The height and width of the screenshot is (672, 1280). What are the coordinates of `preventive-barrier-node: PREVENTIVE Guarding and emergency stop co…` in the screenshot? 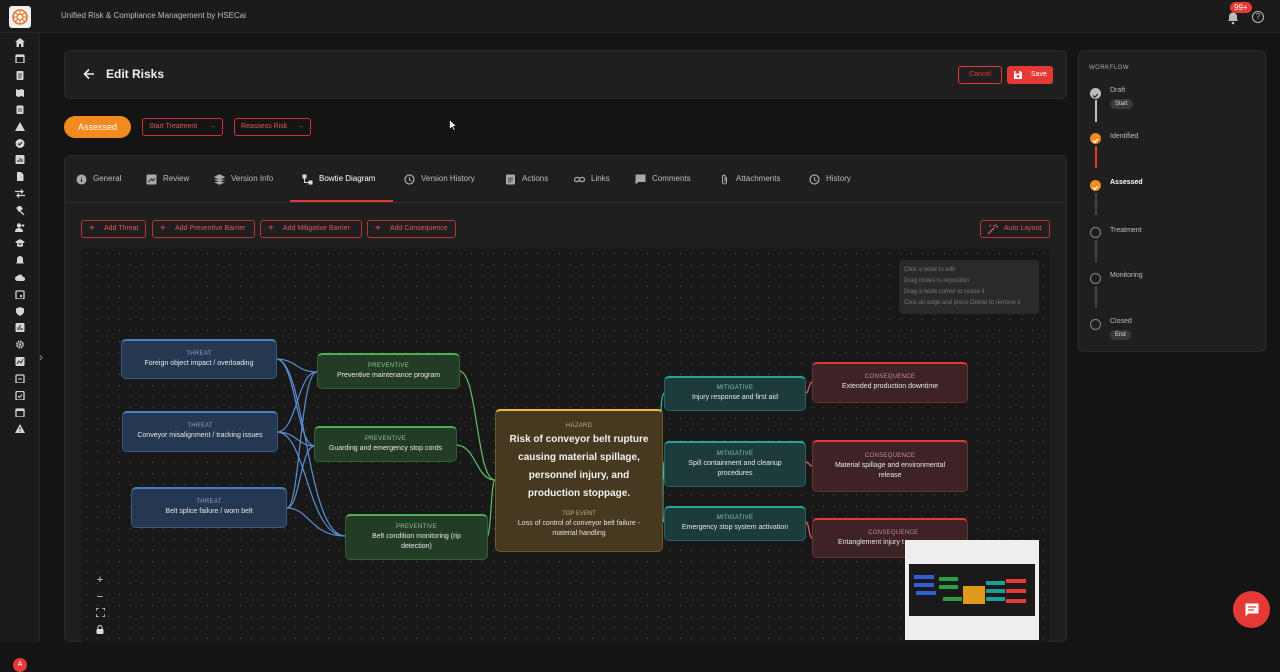 It's located at (385, 444).